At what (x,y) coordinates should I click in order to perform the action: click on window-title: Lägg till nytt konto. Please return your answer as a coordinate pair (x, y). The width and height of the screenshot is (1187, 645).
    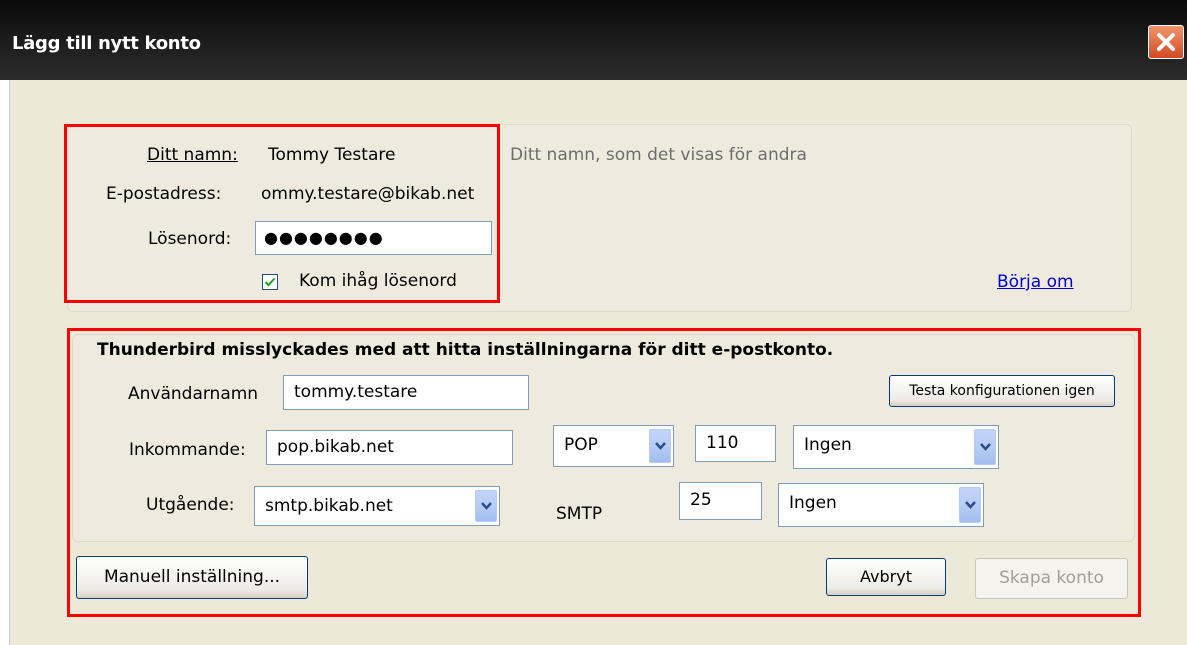
    Looking at the image, I should click on (106, 43).